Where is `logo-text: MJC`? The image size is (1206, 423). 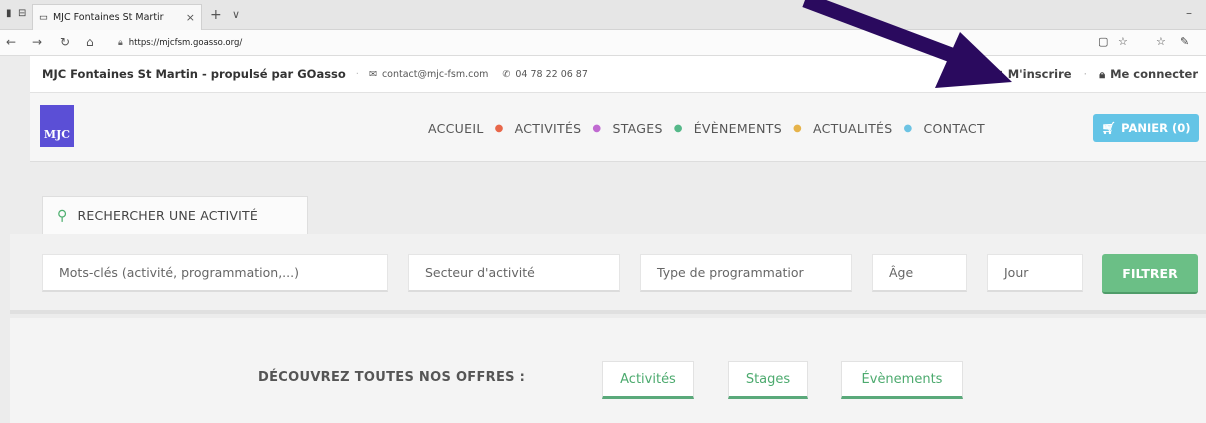
logo-text: MJC is located at coordinates (57, 134).